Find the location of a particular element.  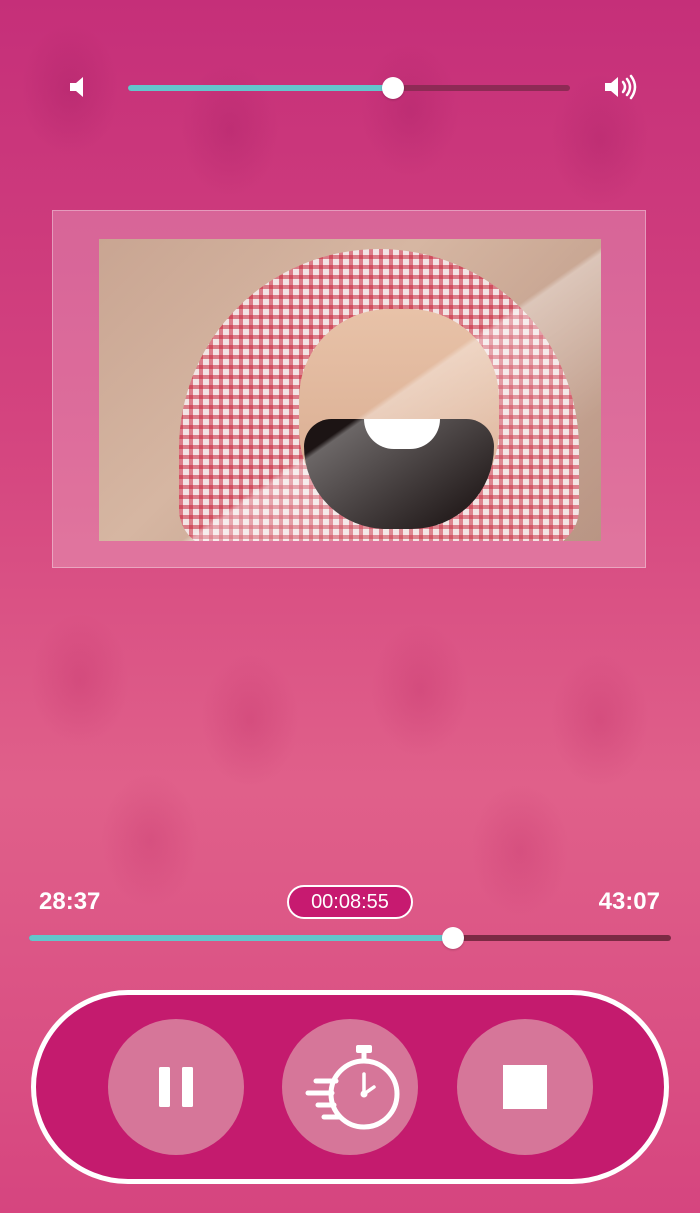

volume-slider-fill is located at coordinates (261, 88).